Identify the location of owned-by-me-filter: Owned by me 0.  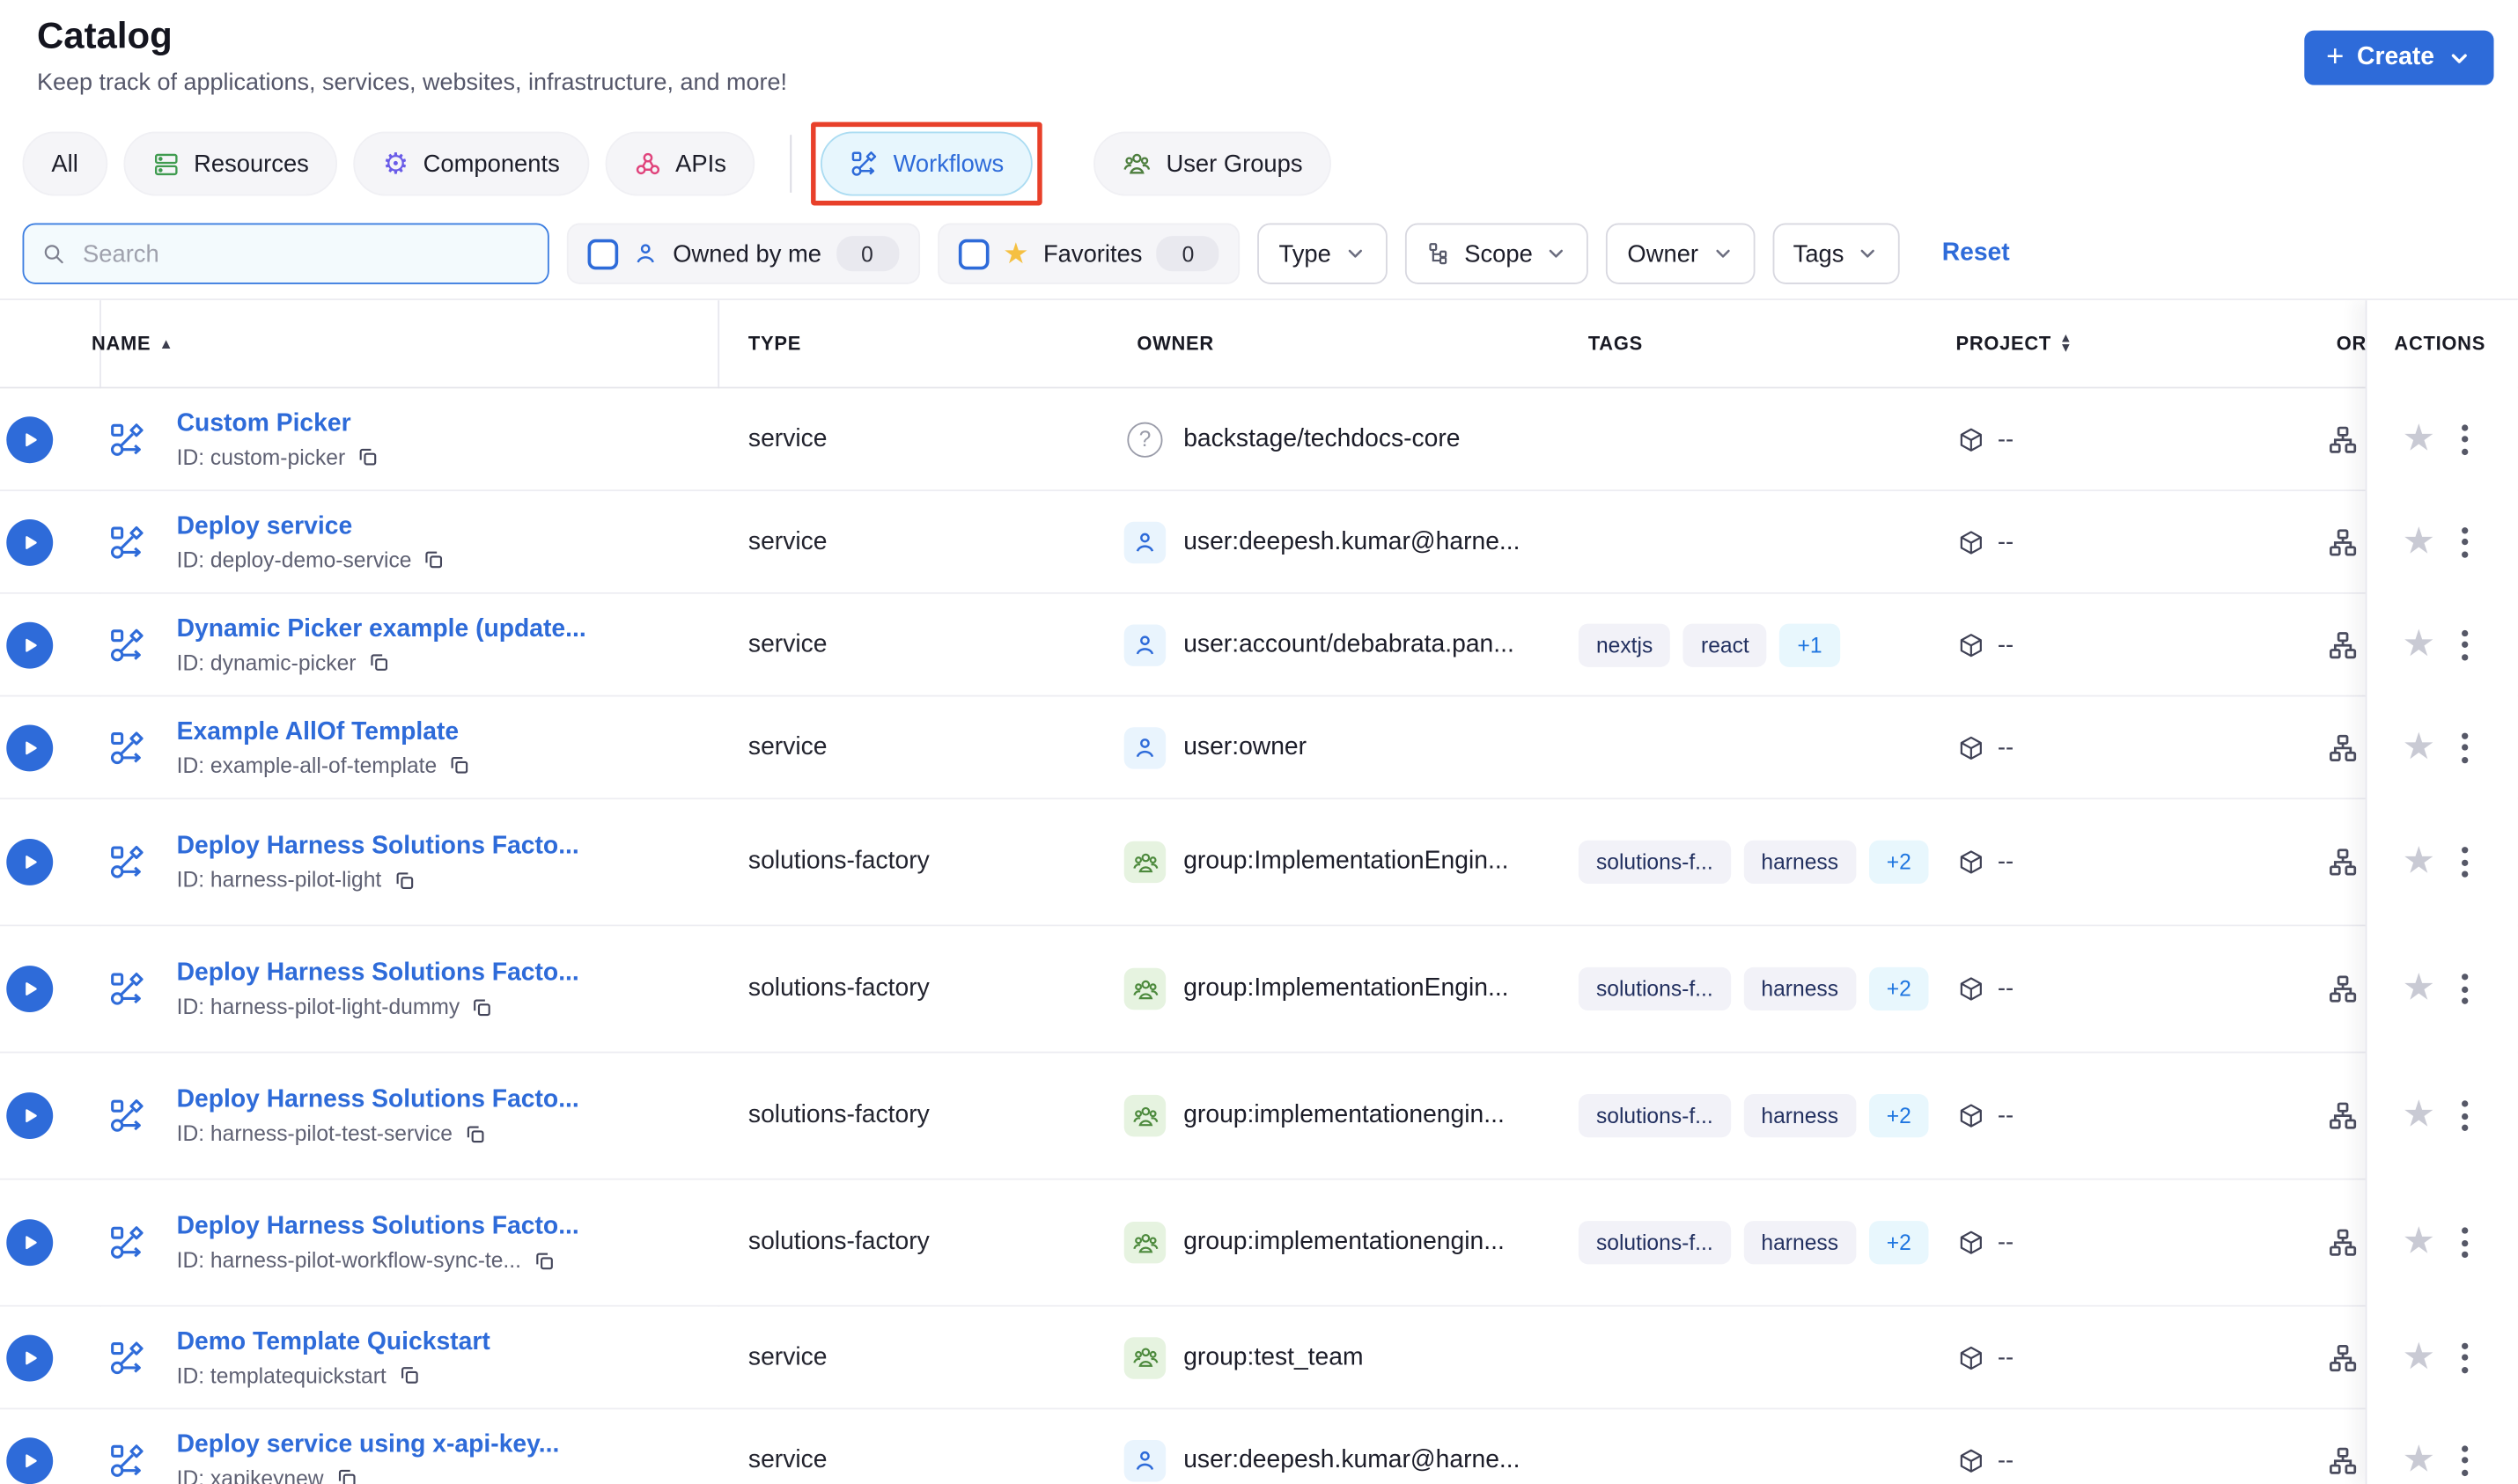
(743, 254).